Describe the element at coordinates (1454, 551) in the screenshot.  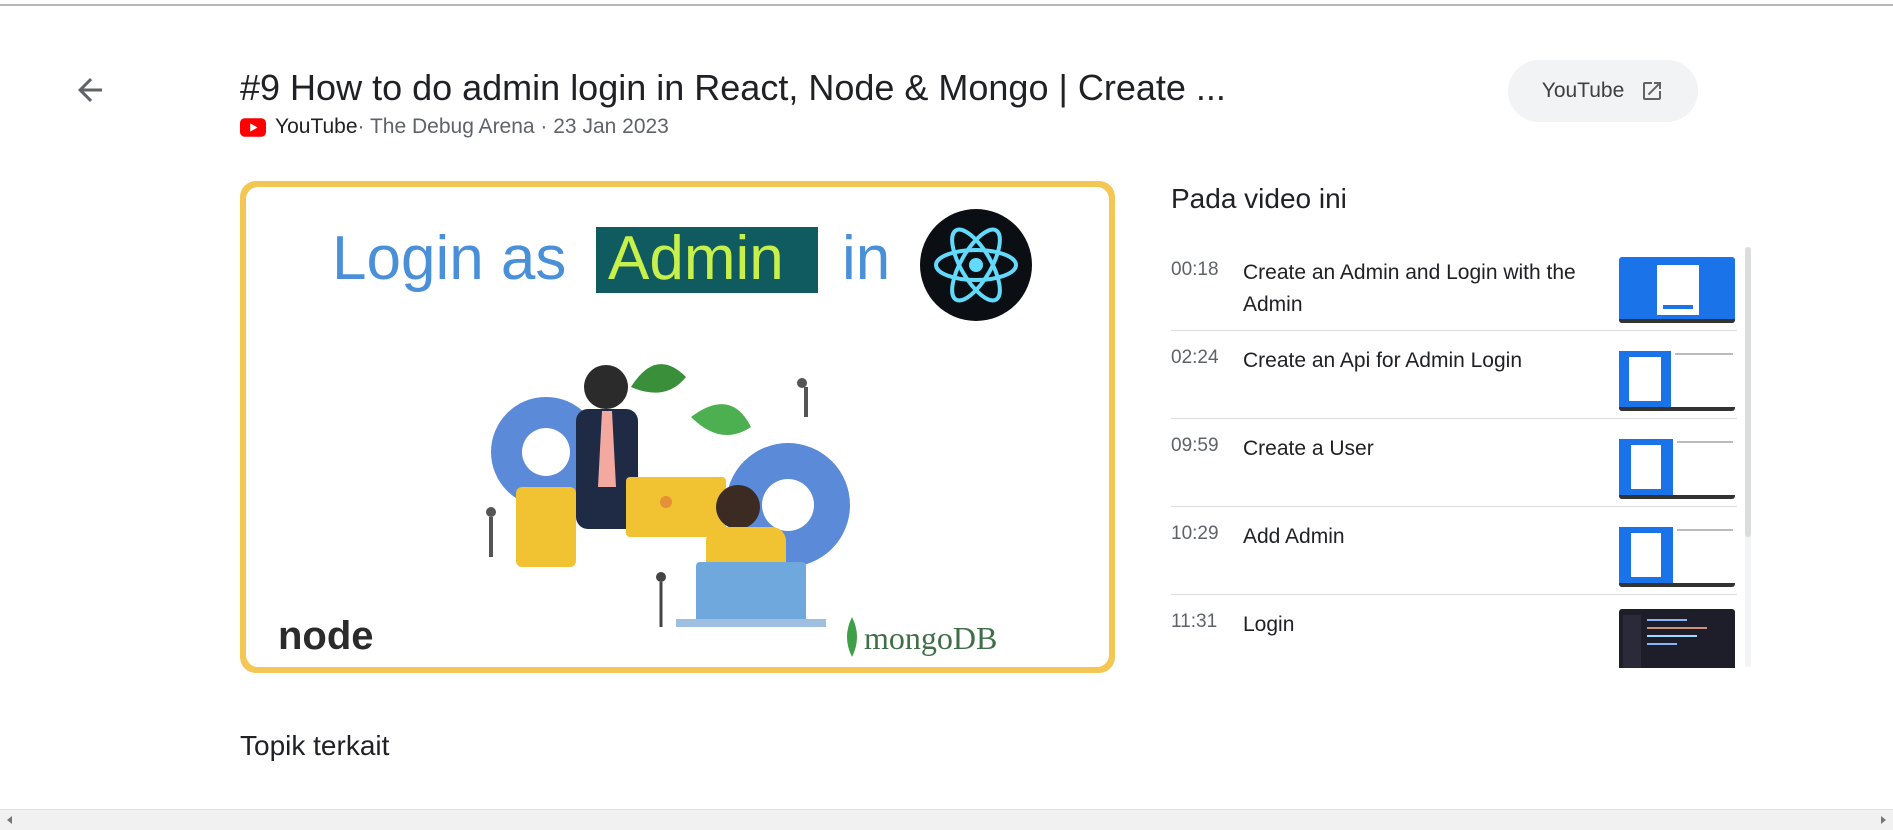
I see `chapter-item: 10:29 Add Admin` at that location.